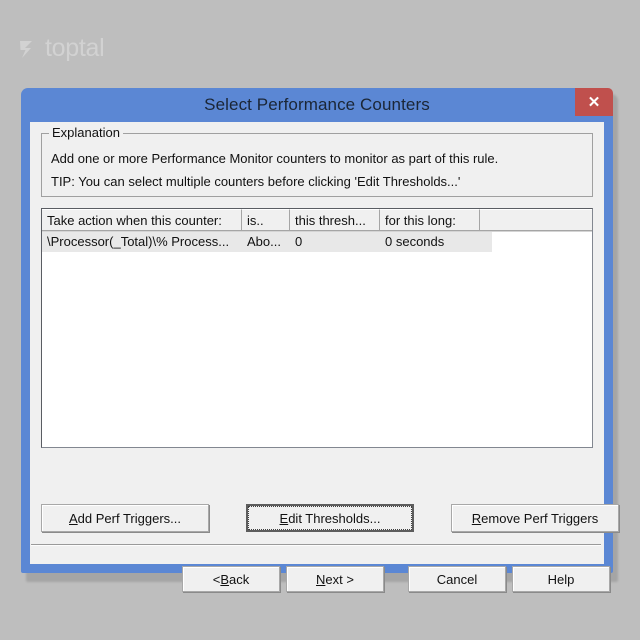  I want to click on help-button: Help, so click(561, 579).